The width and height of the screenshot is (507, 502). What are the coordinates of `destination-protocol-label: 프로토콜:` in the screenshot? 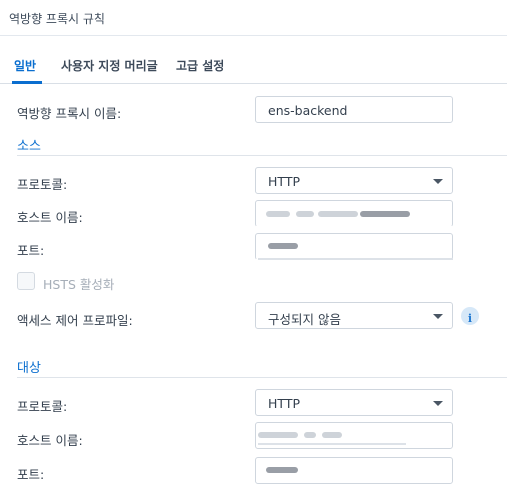 It's located at (42, 406).